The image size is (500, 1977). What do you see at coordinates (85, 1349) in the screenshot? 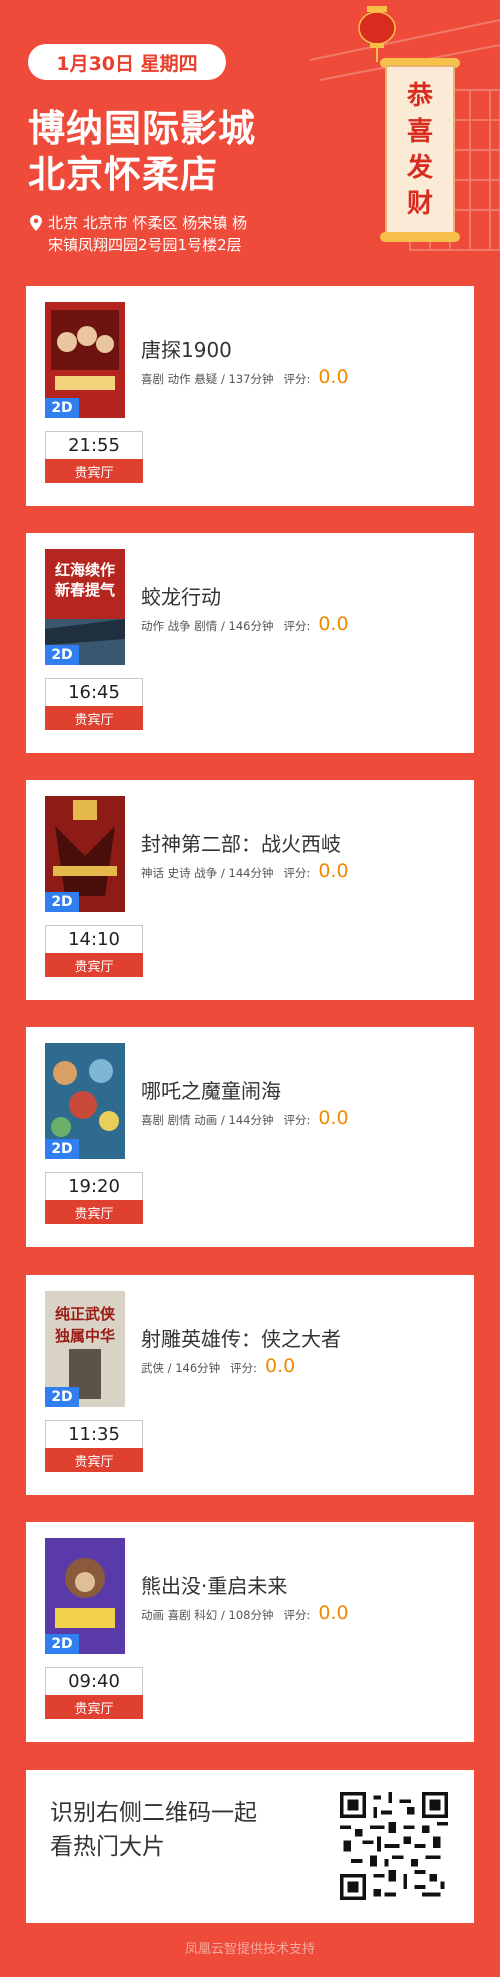
I see `movie-poster: 纯正武侠 独属中华 2D` at bounding box center [85, 1349].